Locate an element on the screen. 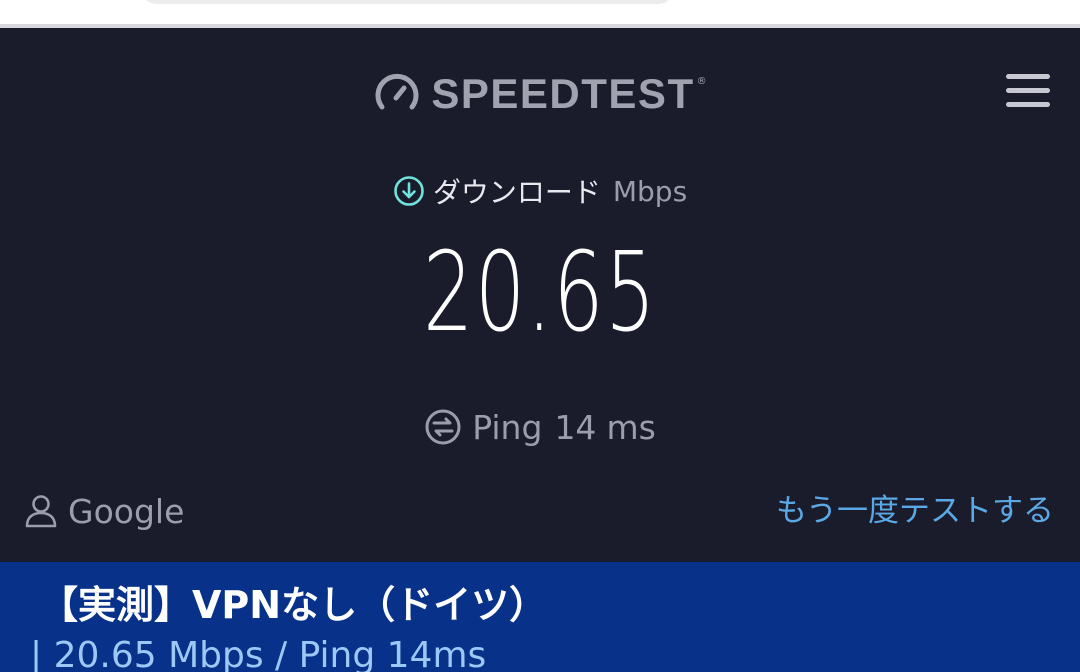 Image resolution: width=1080 pixels, height=672 pixels. ping-row: Ping 14 ms is located at coordinates (540, 427).